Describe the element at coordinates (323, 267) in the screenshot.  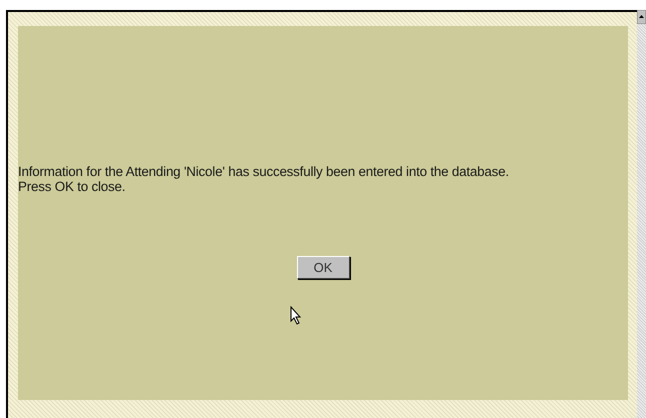
I see `ok-button: OK` at that location.